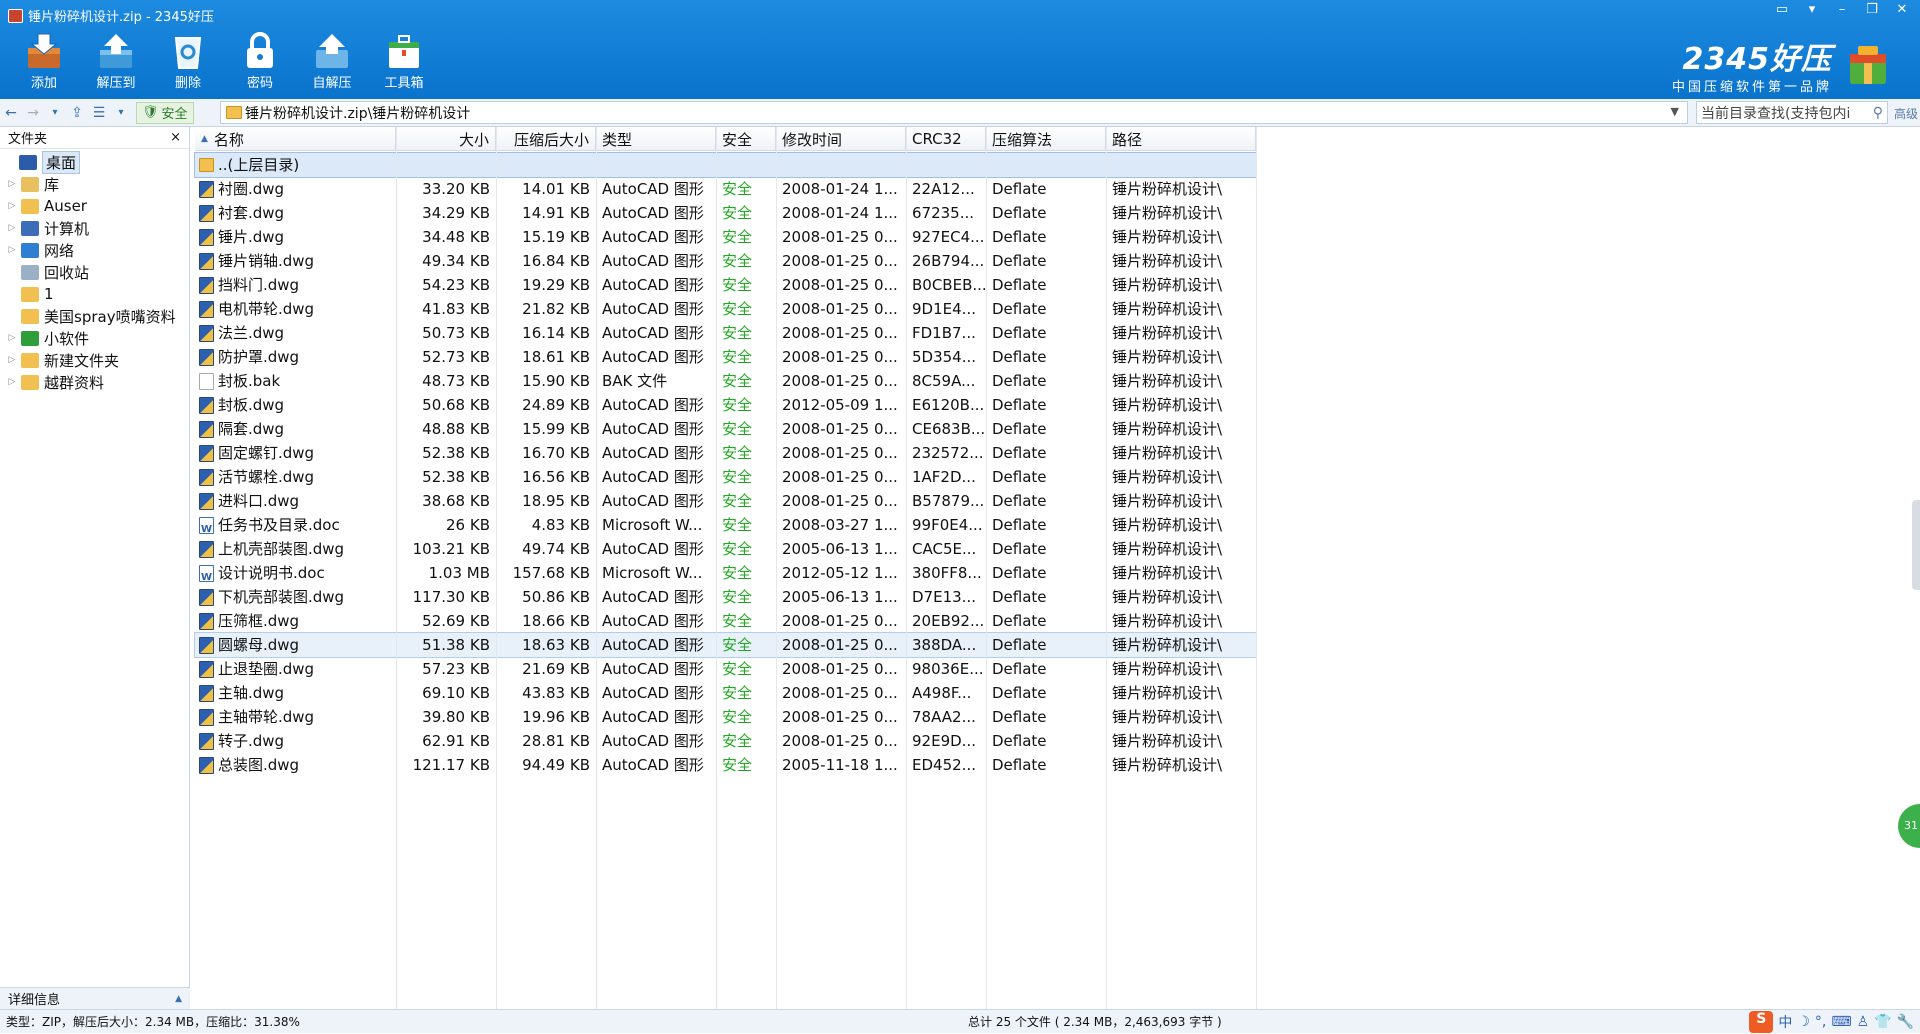 Image resolution: width=1920 pixels, height=1034 pixels. What do you see at coordinates (1785, 1022) in the screenshot?
I see `ime-mode: 中` at bounding box center [1785, 1022].